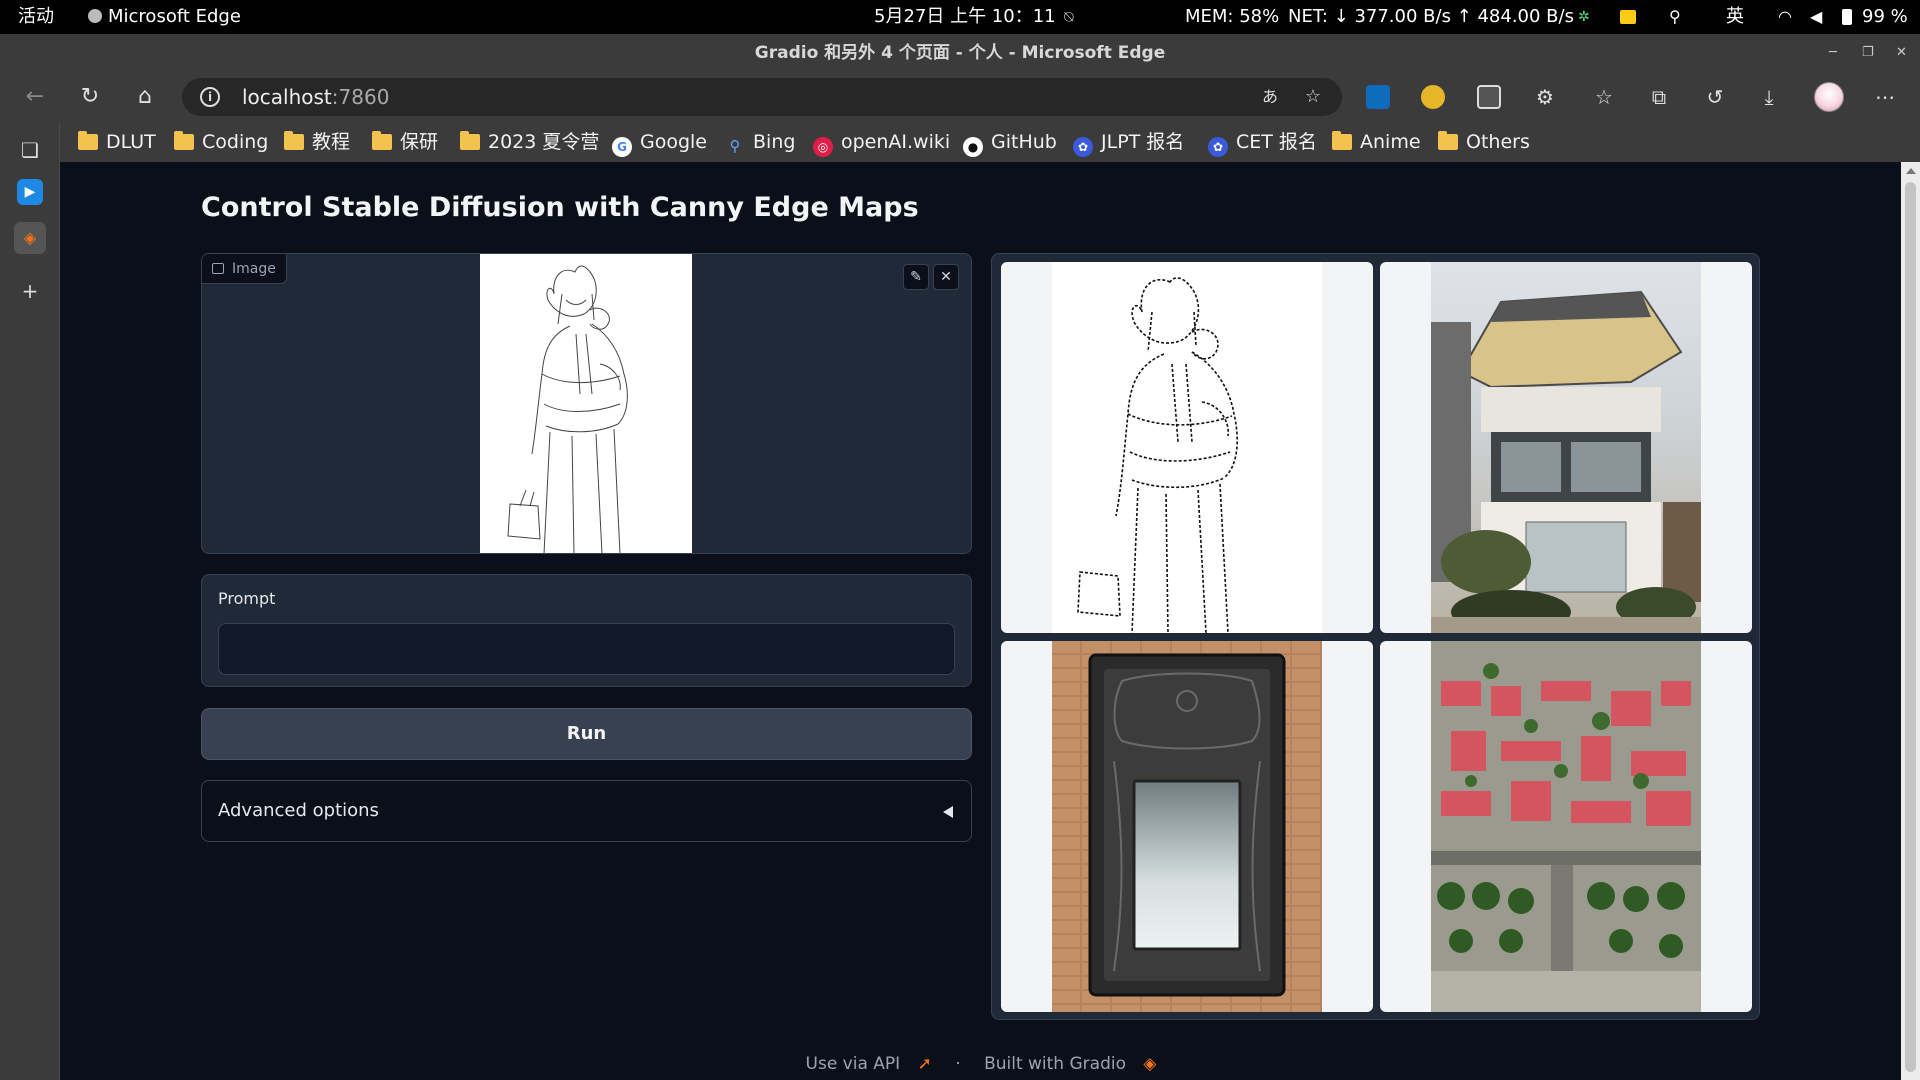 The width and height of the screenshot is (1920, 1080). What do you see at coordinates (145, 97) in the screenshot?
I see `home-button: ⌂` at bounding box center [145, 97].